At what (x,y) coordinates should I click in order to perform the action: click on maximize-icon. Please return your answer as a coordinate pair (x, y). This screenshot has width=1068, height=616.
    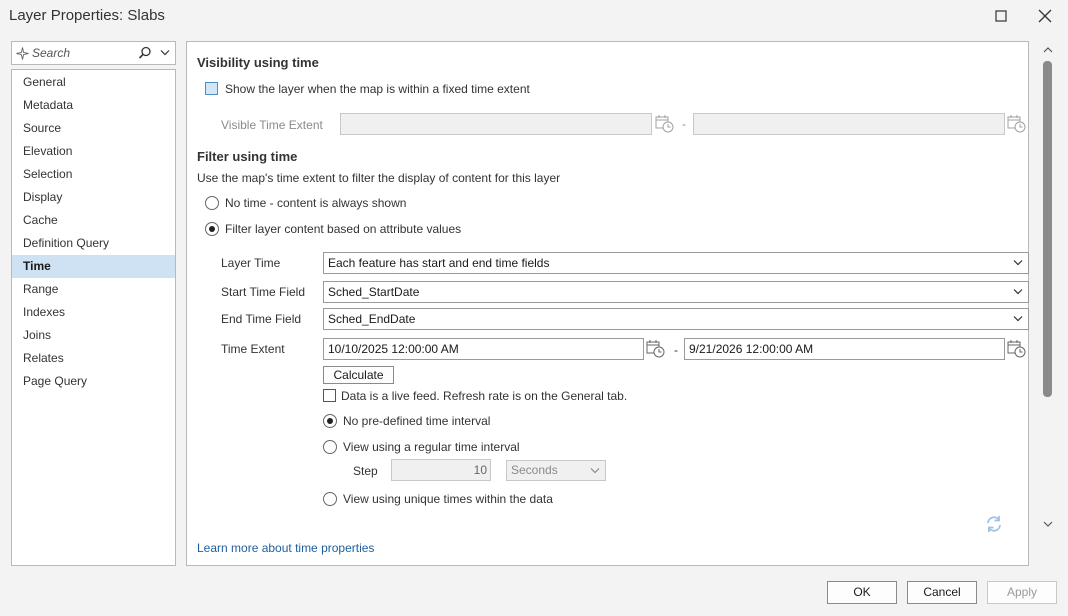
    Looking at the image, I should click on (1001, 16).